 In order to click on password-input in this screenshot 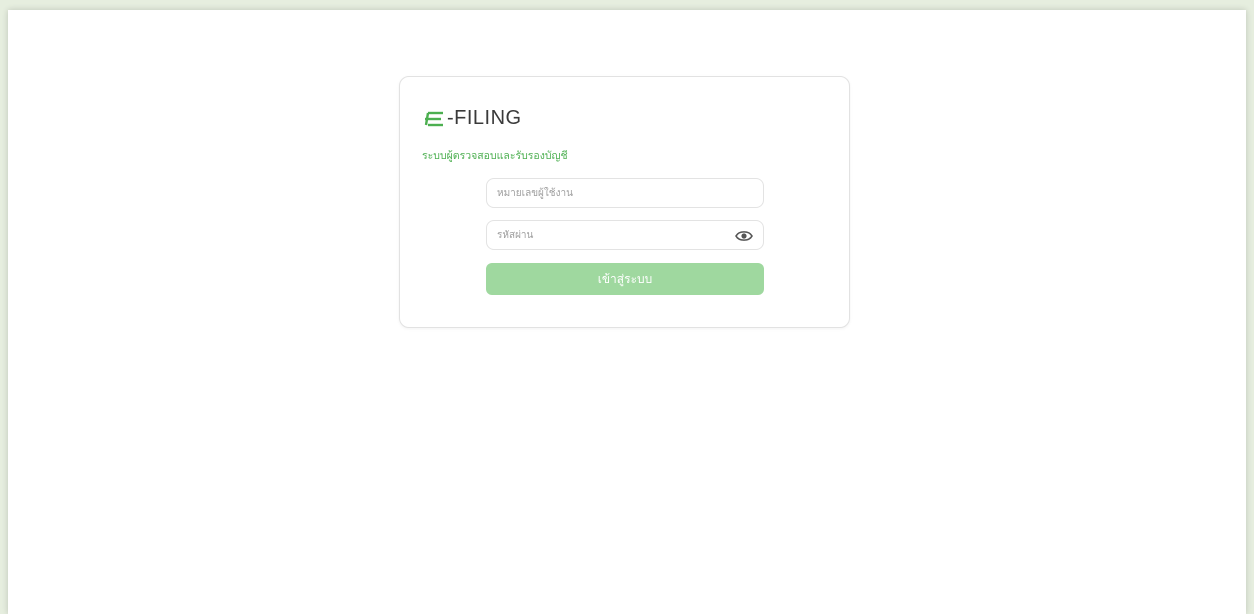, I will do `click(625, 235)`.